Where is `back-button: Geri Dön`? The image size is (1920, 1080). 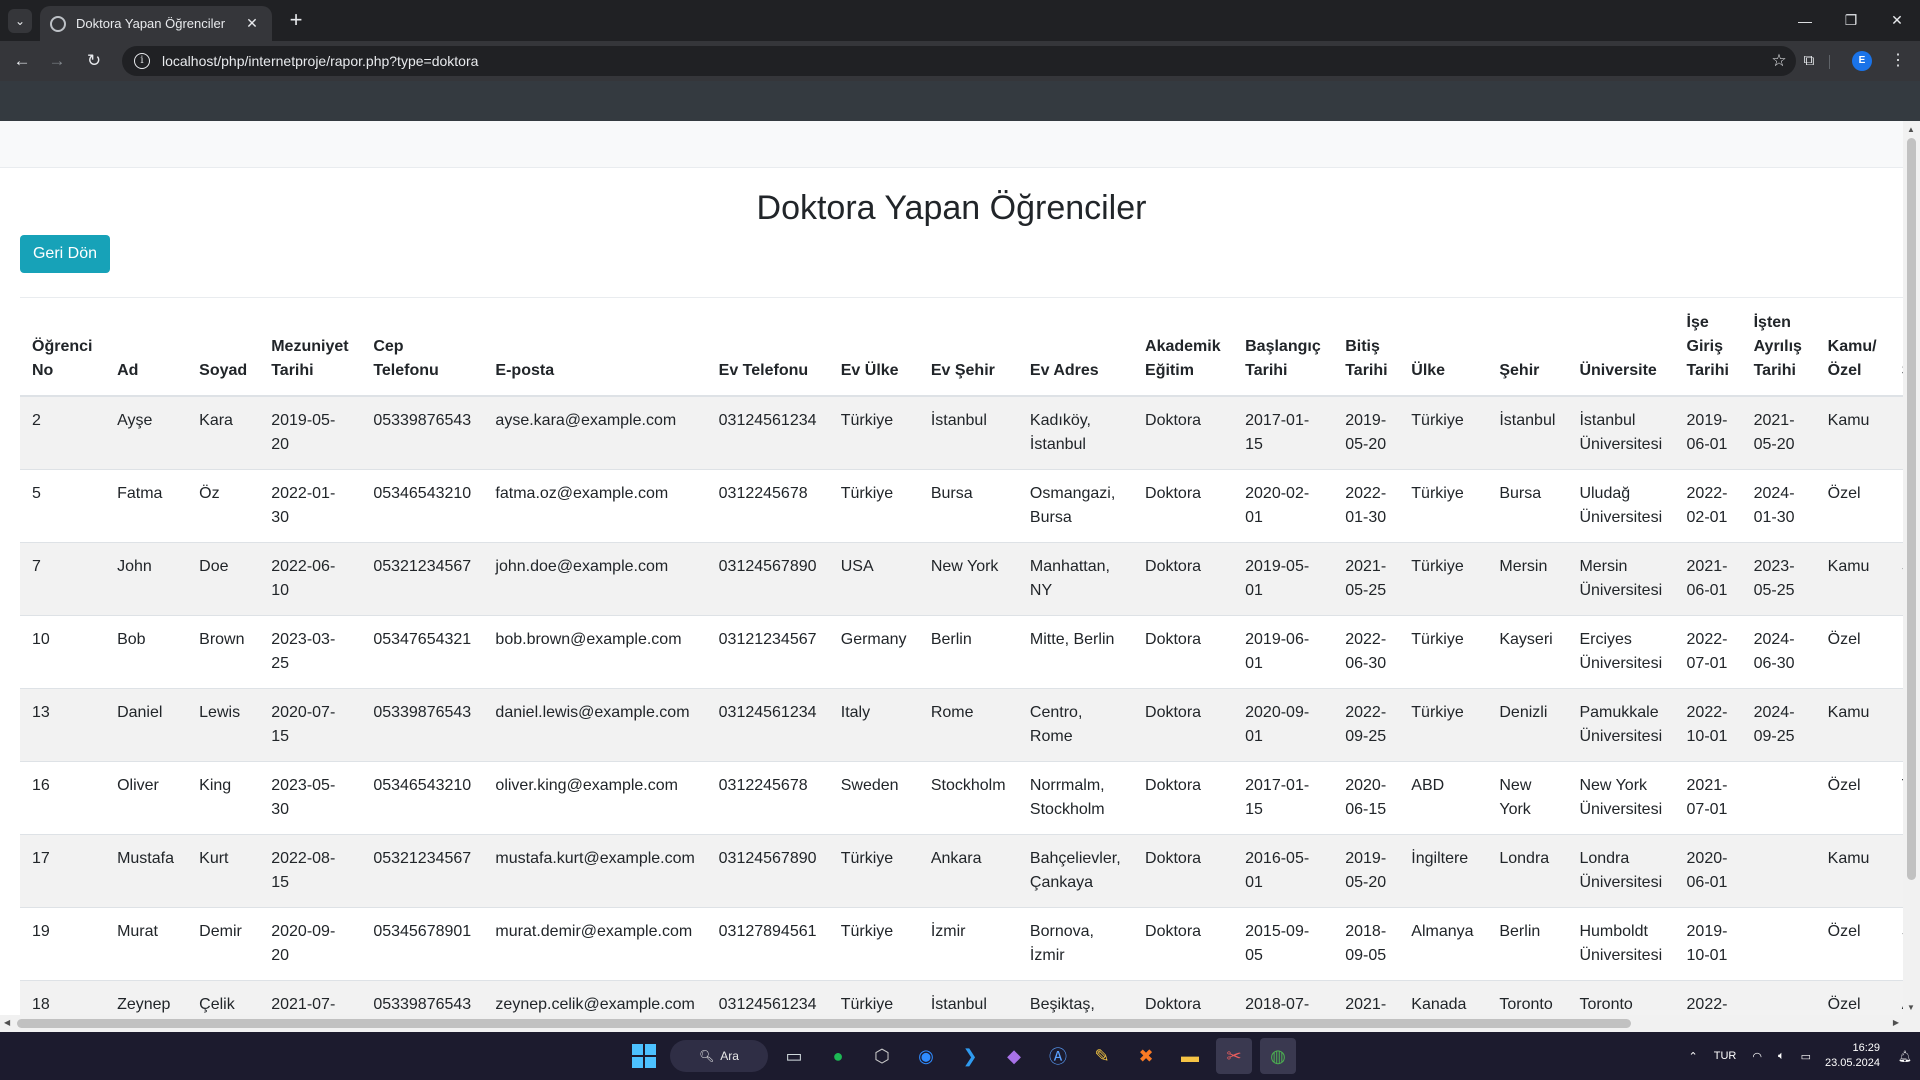 back-button: Geri Dön is located at coordinates (65, 254).